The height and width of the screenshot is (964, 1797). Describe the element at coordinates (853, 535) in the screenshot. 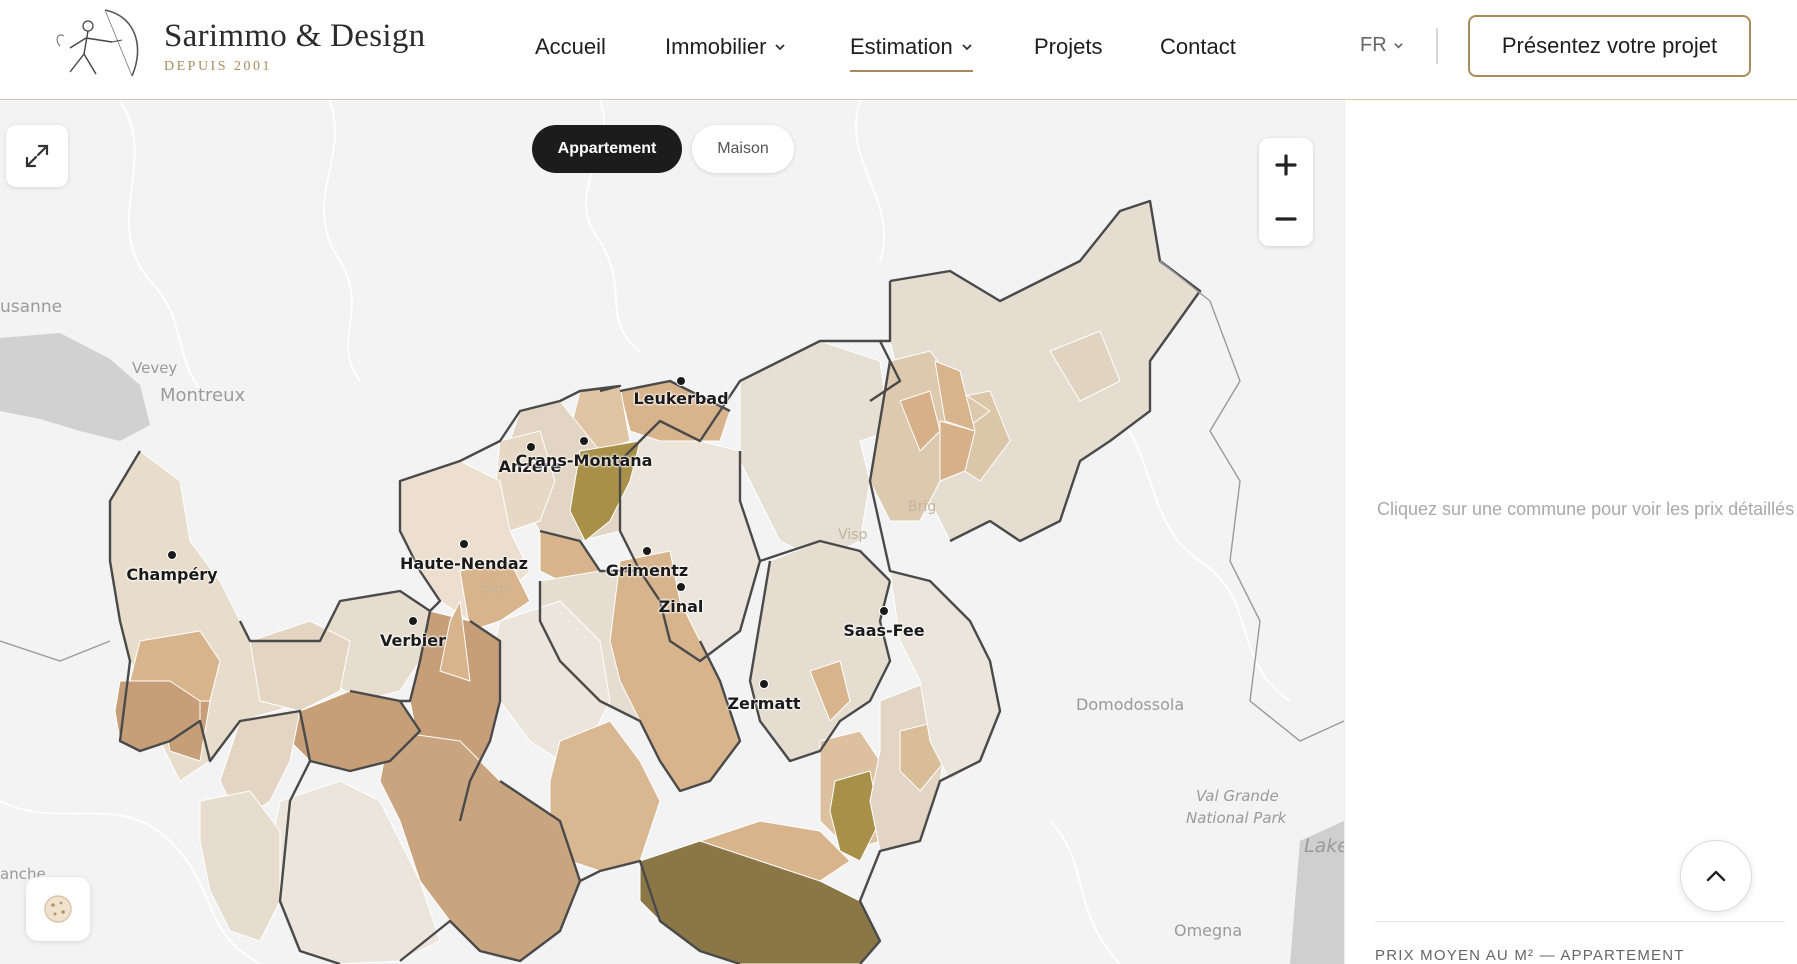

I see `place-label: Visp` at that location.